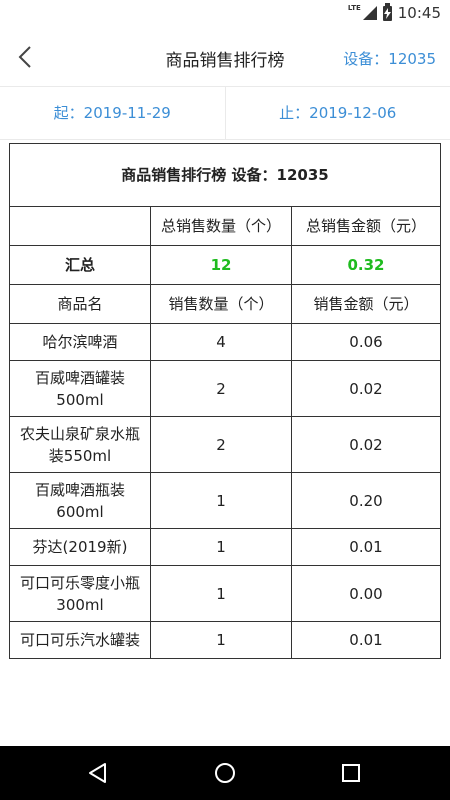 The width and height of the screenshot is (450, 800). What do you see at coordinates (221, 226) in the screenshot?
I see `total-qty-header: 总销售数量（个）` at bounding box center [221, 226].